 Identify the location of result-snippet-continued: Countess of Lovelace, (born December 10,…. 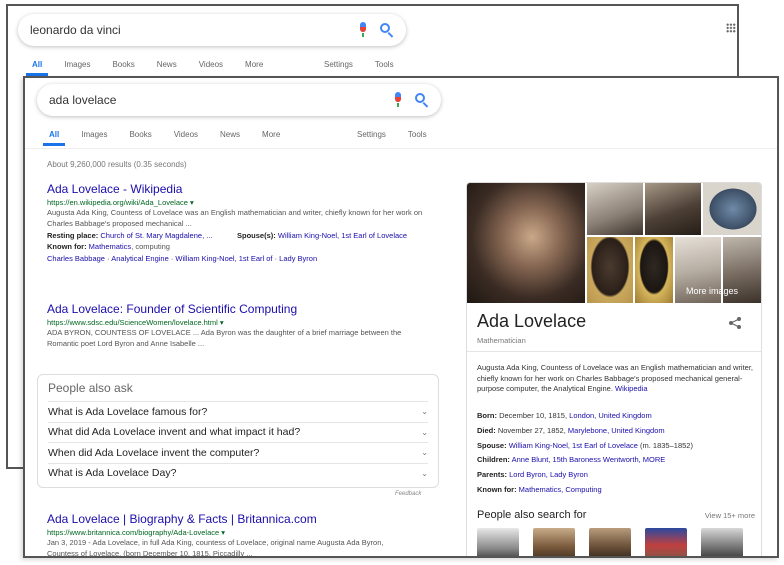
(150, 553).